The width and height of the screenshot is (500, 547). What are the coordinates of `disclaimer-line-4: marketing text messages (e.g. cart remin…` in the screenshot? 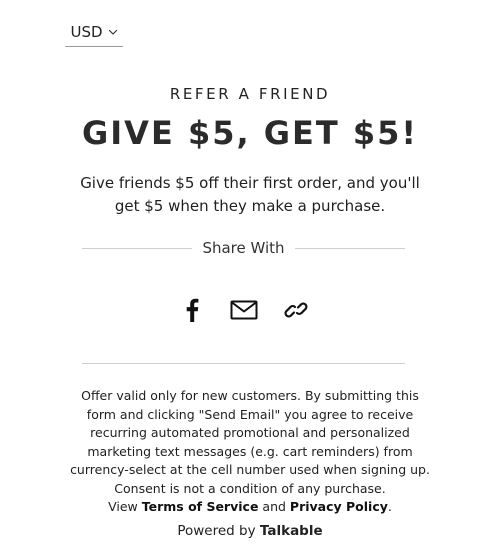 It's located at (250, 451).